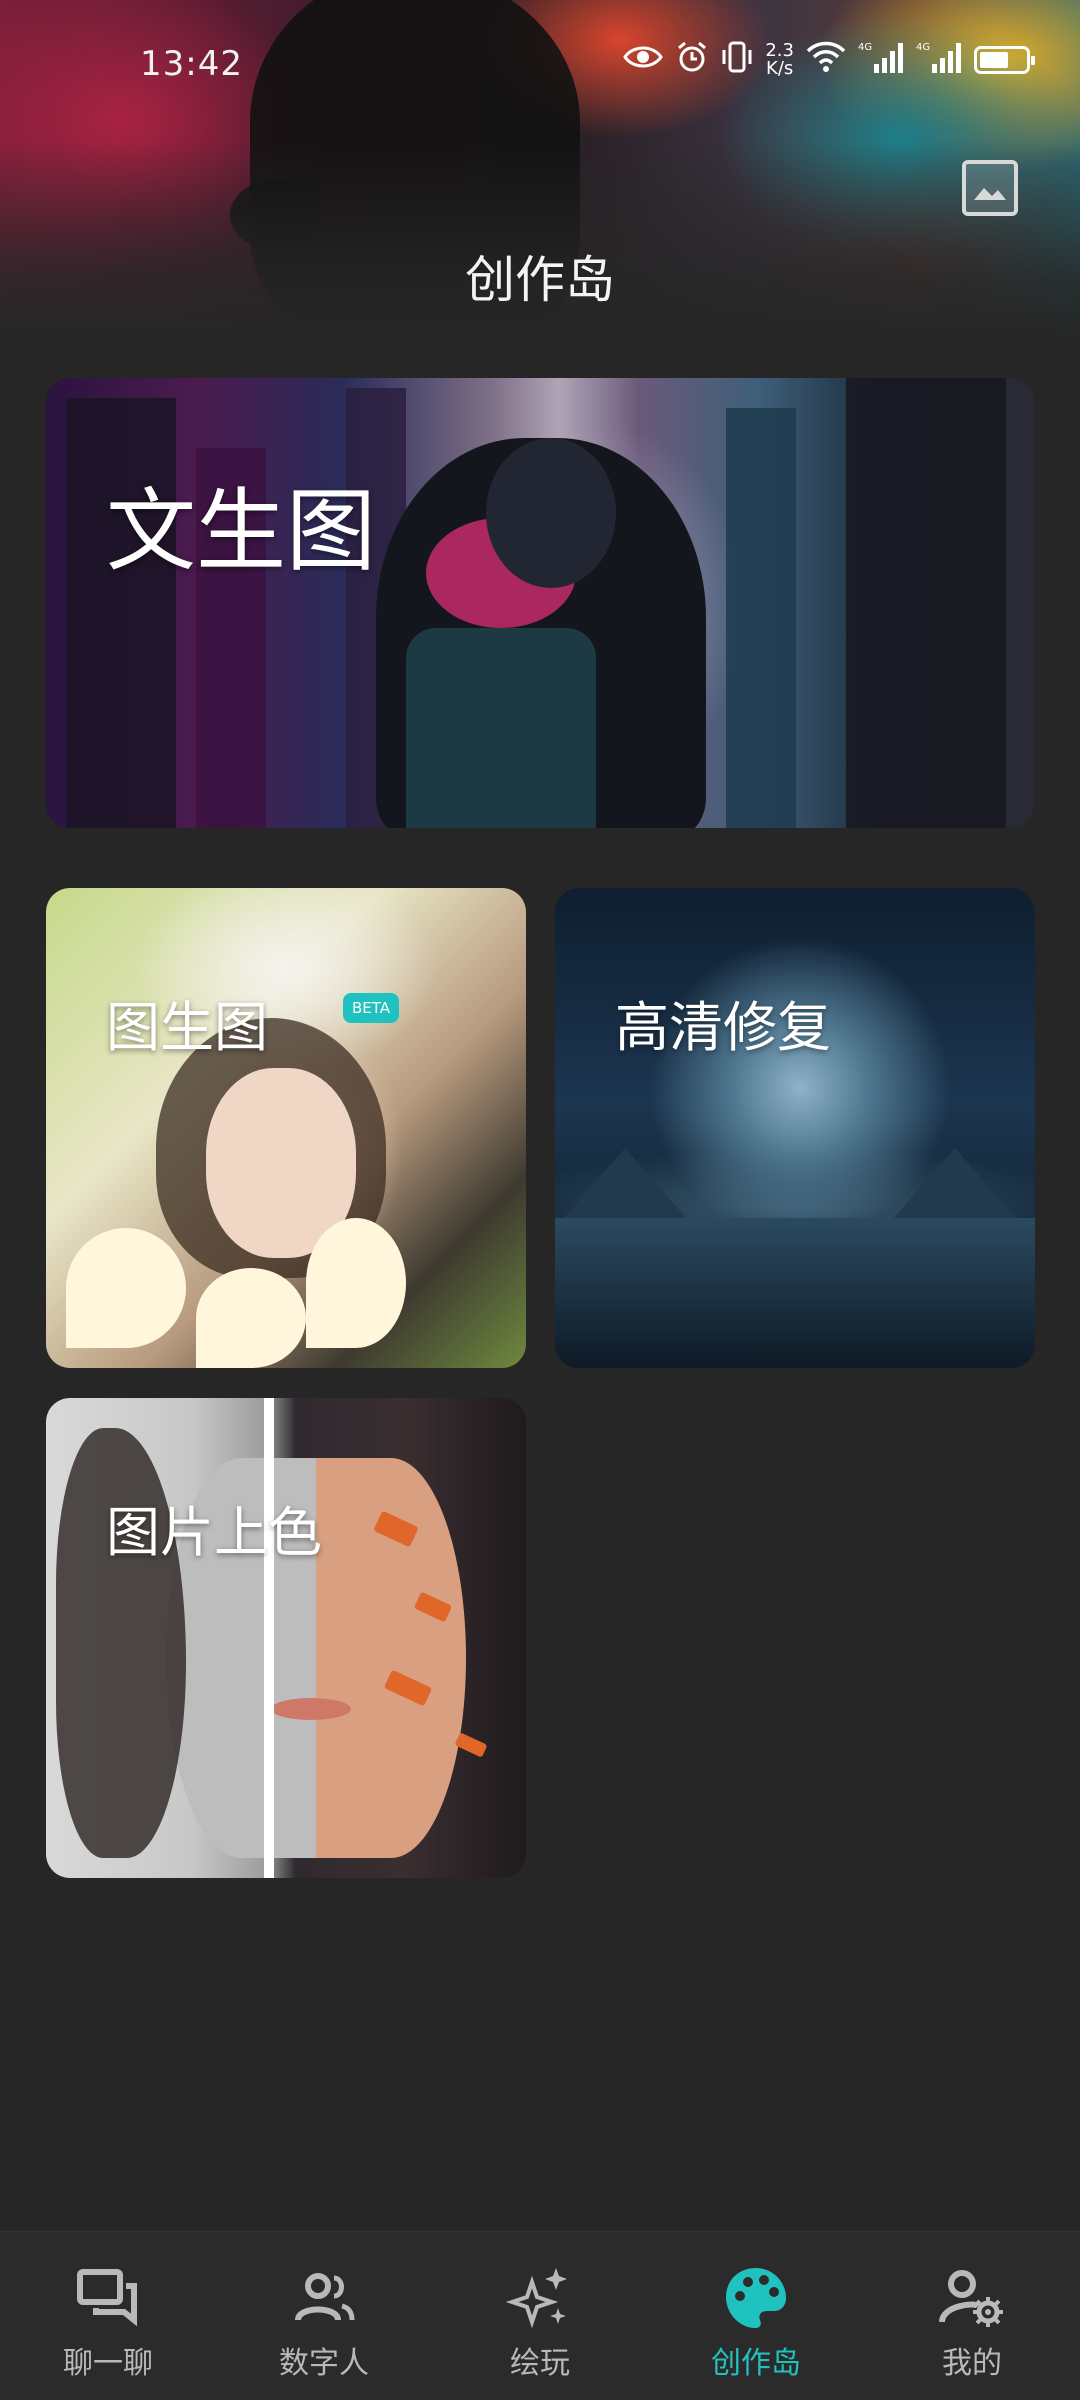  Describe the element at coordinates (324, 2363) in the screenshot. I see `nav-label: 数字人` at that location.